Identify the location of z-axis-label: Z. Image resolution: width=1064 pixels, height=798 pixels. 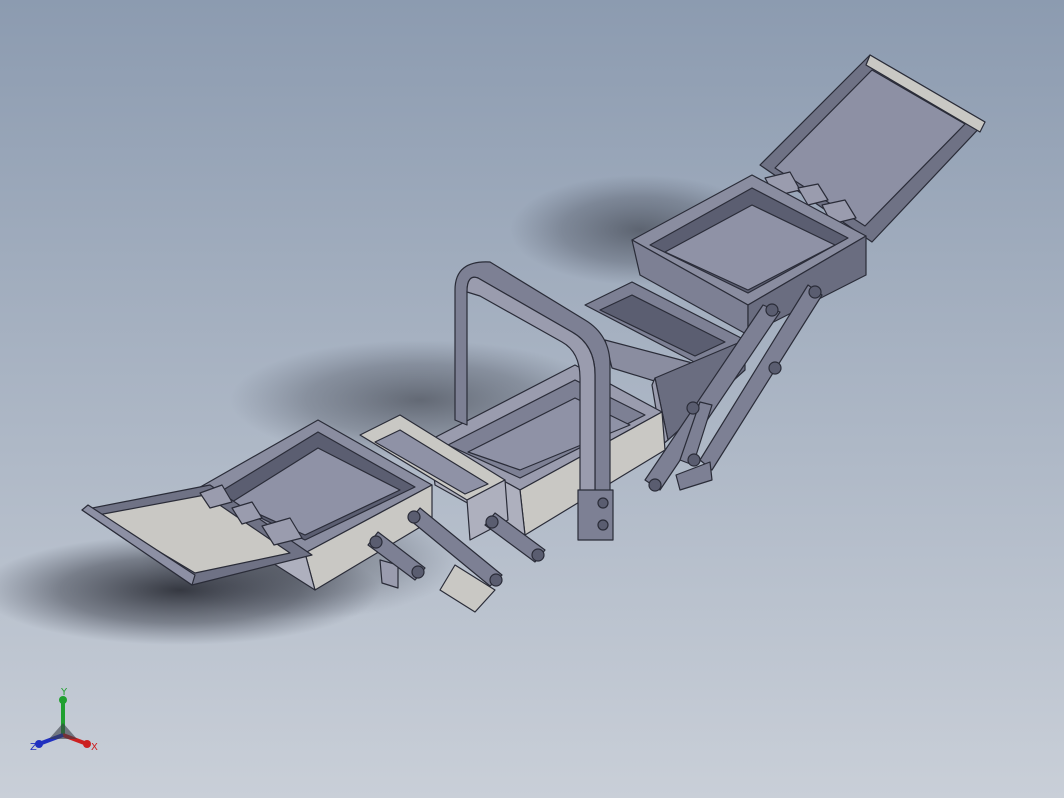
(33, 747).